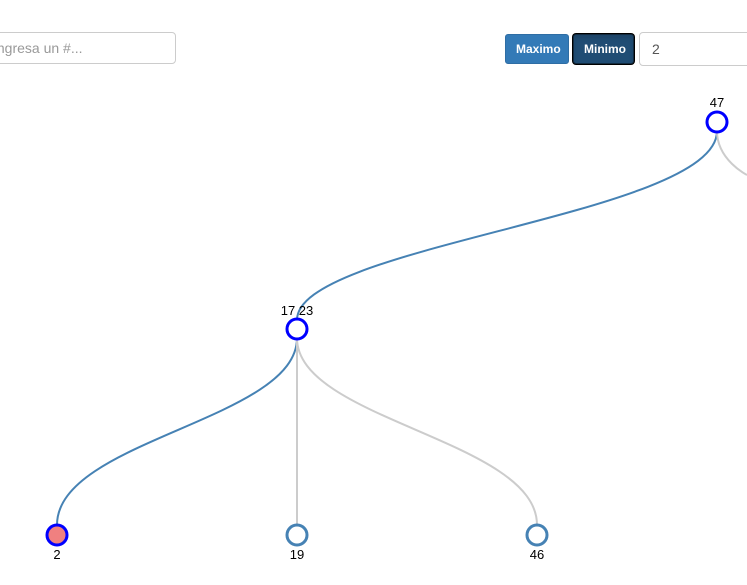 The width and height of the screenshot is (747, 585). I want to click on tree-node-leaf-2: 2, so click(57, 542).